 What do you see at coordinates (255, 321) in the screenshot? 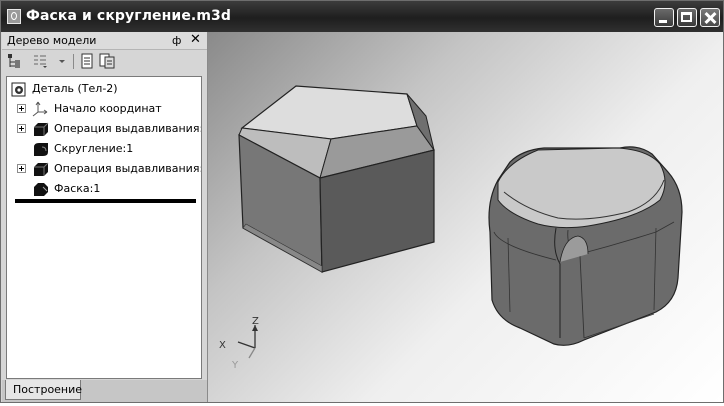
I see `axis-z-label: Z` at bounding box center [255, 321].